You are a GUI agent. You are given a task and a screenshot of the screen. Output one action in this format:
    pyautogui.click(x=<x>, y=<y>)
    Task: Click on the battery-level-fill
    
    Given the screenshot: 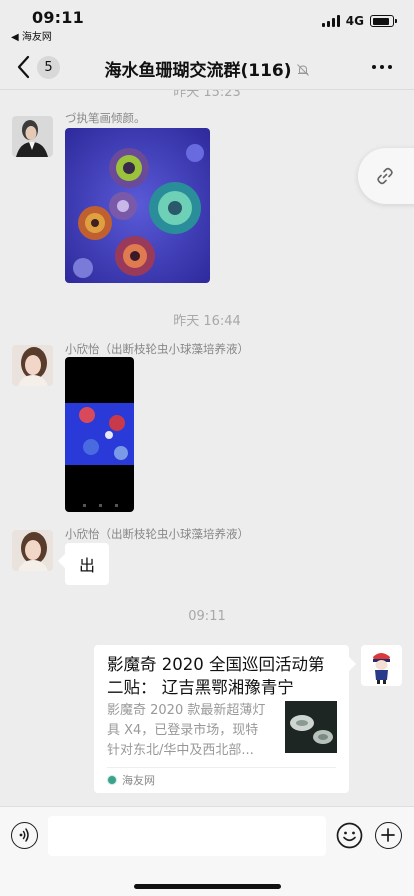 What is the action you would take?
    pyautogui.click(x=380, y=21)
    